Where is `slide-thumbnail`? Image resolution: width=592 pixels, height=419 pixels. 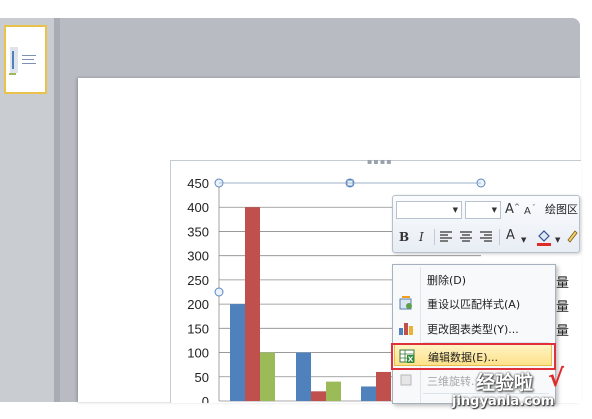 slide-thumbnail is located at coordinates (25, 59).